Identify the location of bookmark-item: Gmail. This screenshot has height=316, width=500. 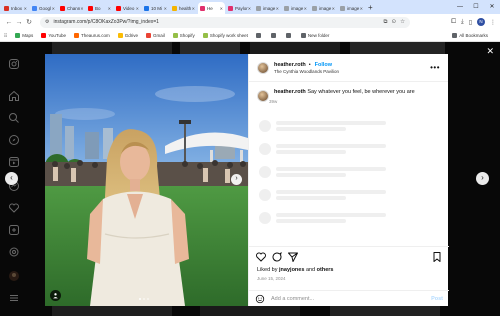
(155, 35).